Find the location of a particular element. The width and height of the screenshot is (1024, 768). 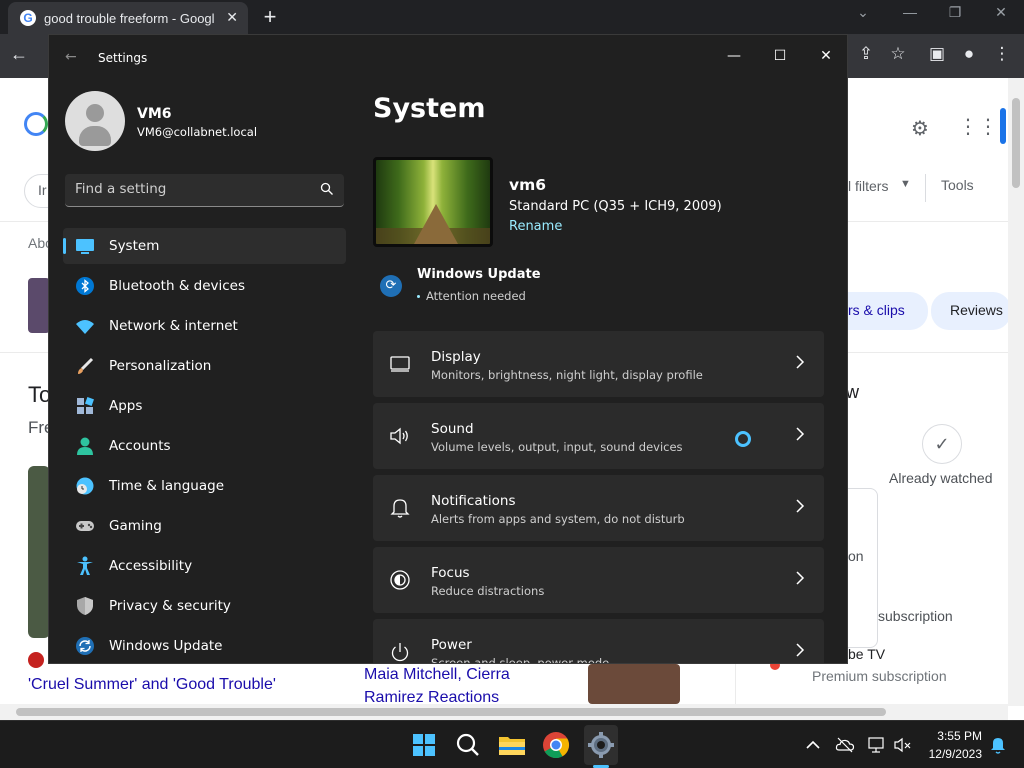

wallpaper-path is located at coordinates (436, 224).